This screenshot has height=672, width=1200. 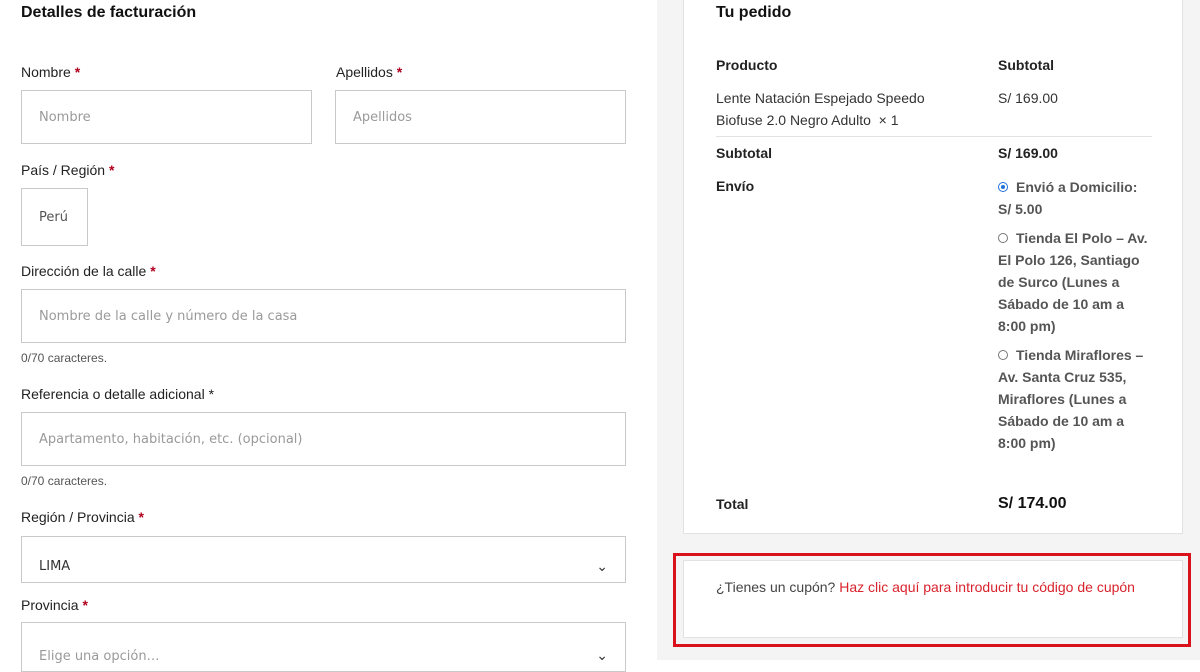 What do you see at coordinates (1026, 65) in the screenshot?
I see `col-subtotal-header: Subtotal` at bounding box center [1026, 65].